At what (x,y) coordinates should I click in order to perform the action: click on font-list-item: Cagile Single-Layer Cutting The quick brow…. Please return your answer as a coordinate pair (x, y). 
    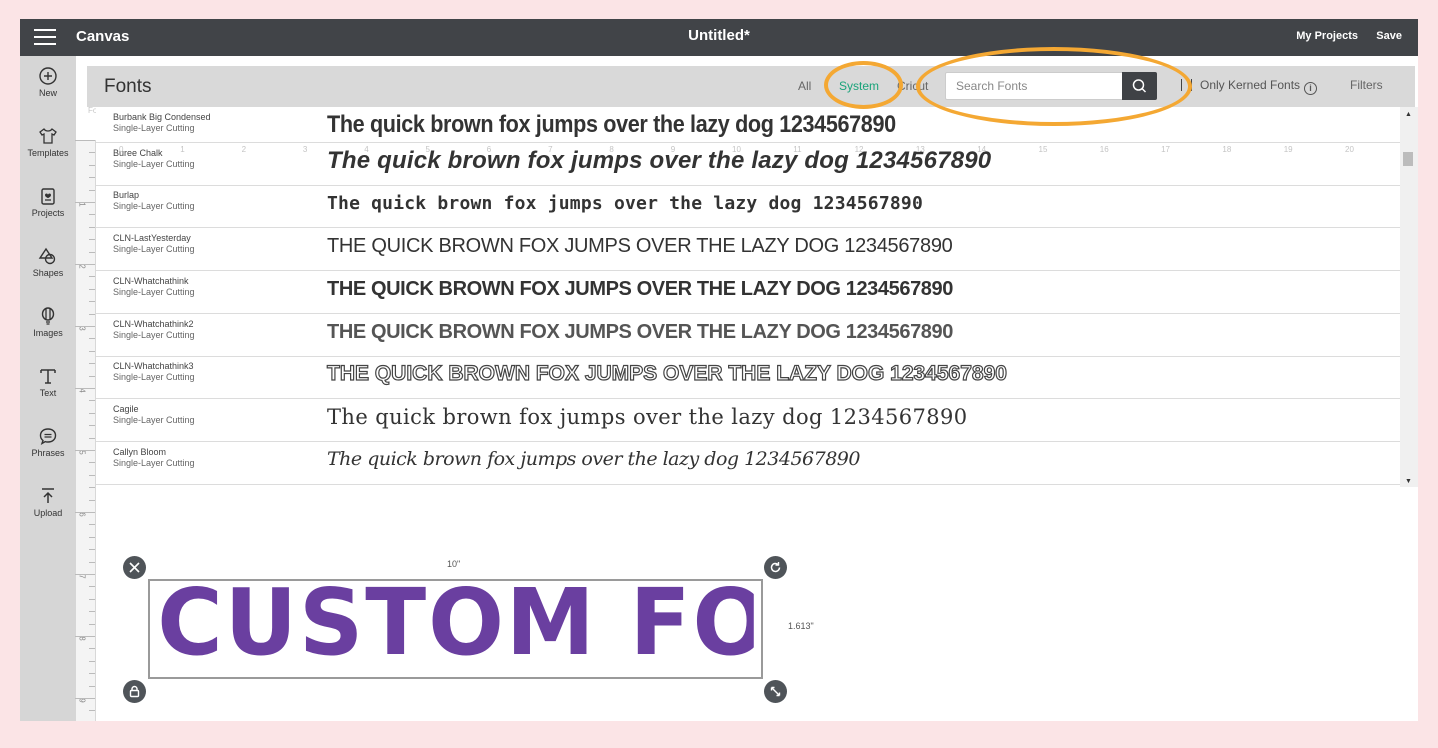
    Looking at the image, I should click on (748, 420).